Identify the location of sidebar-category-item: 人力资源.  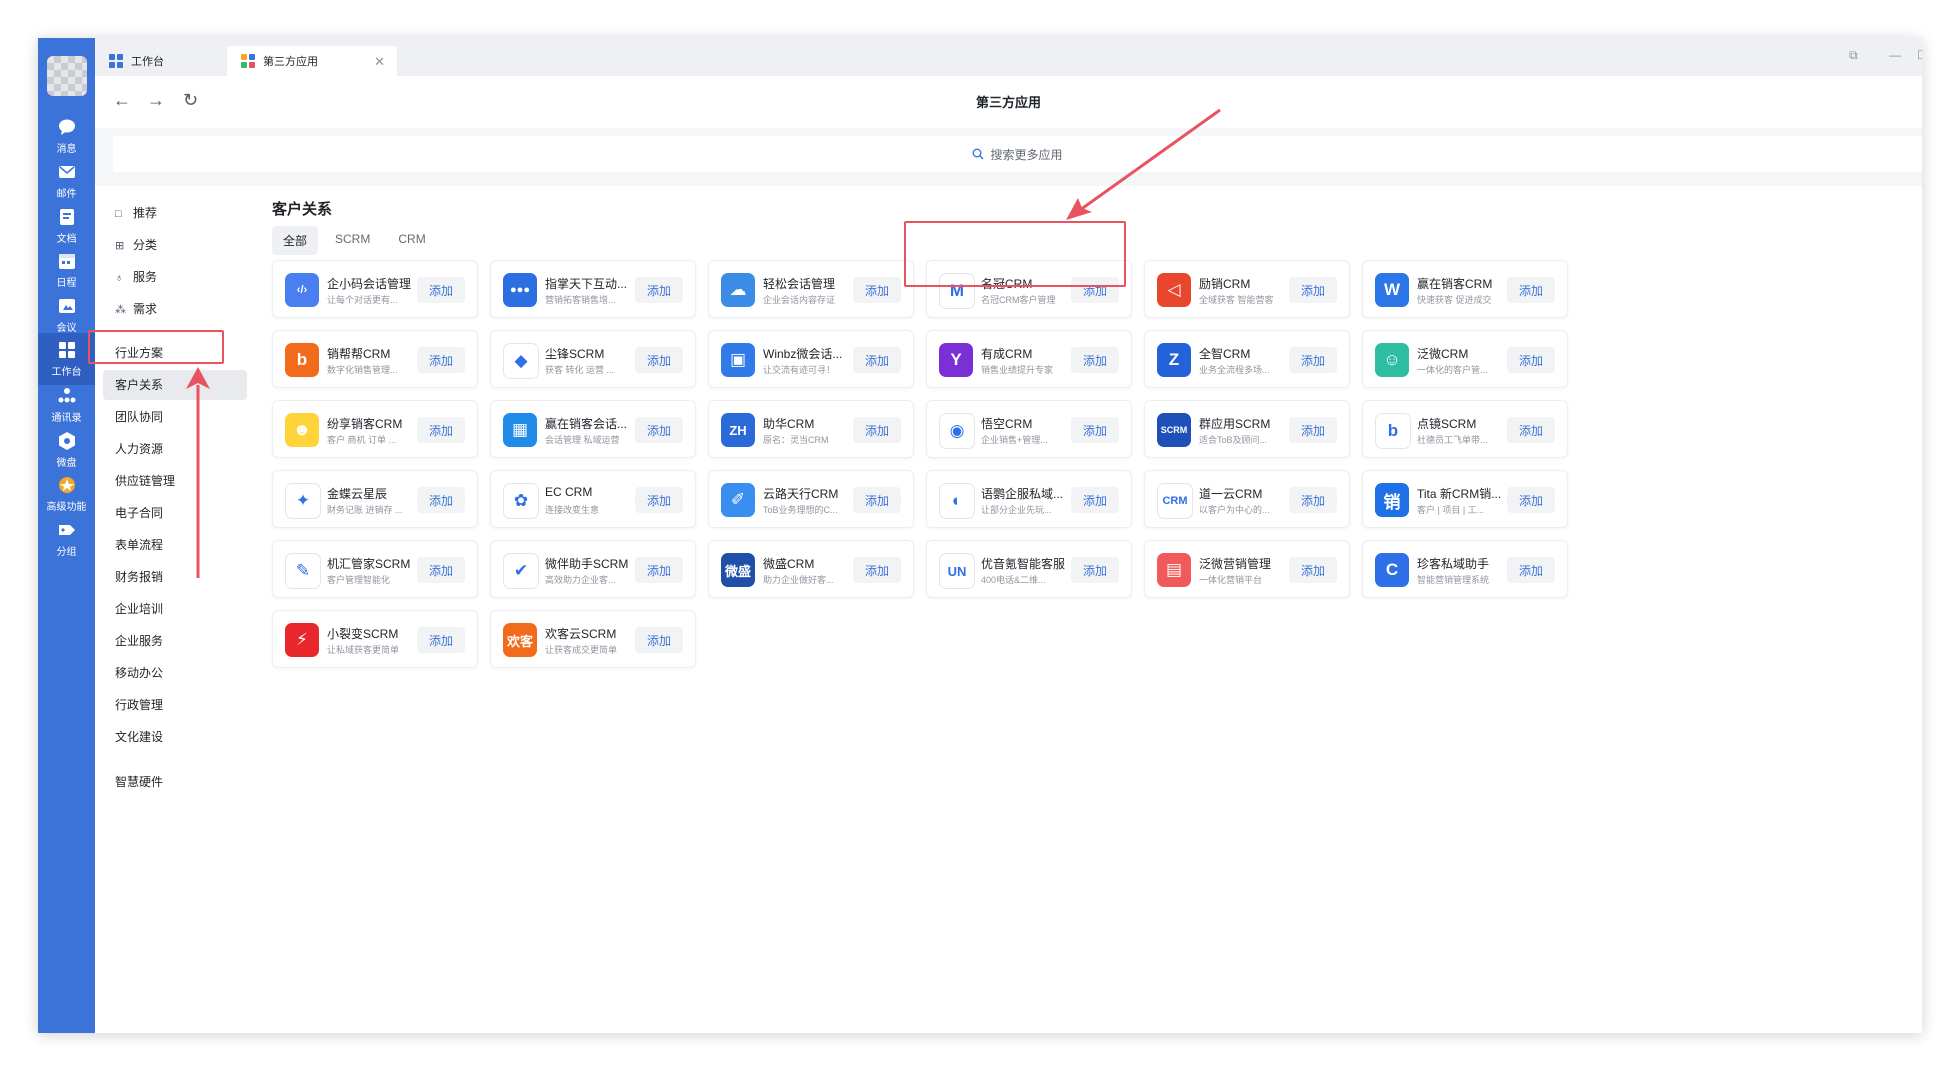
(175, 449).